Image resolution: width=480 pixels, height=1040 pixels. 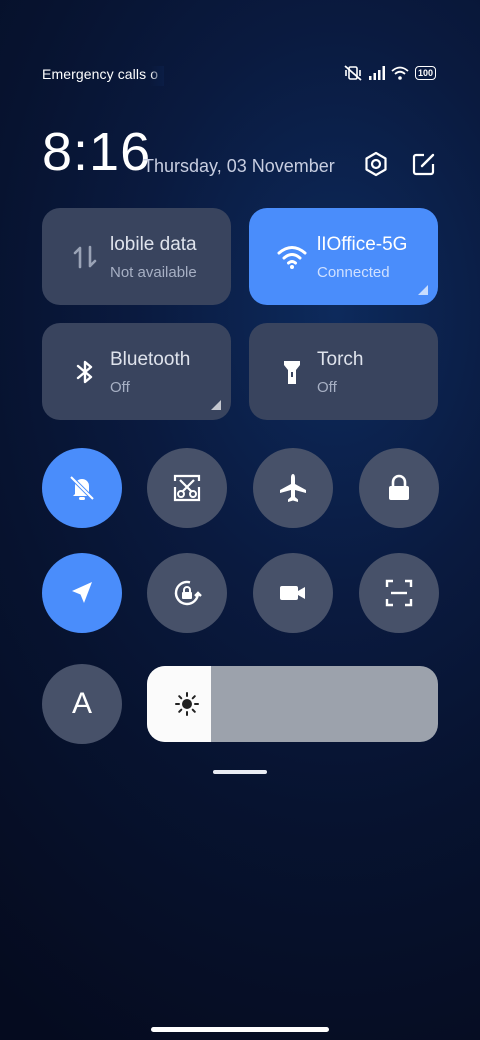 What do you see at coordinates (424, 164) in the screenshot?
I see `edit-icon` at bounding box center [424, 164].